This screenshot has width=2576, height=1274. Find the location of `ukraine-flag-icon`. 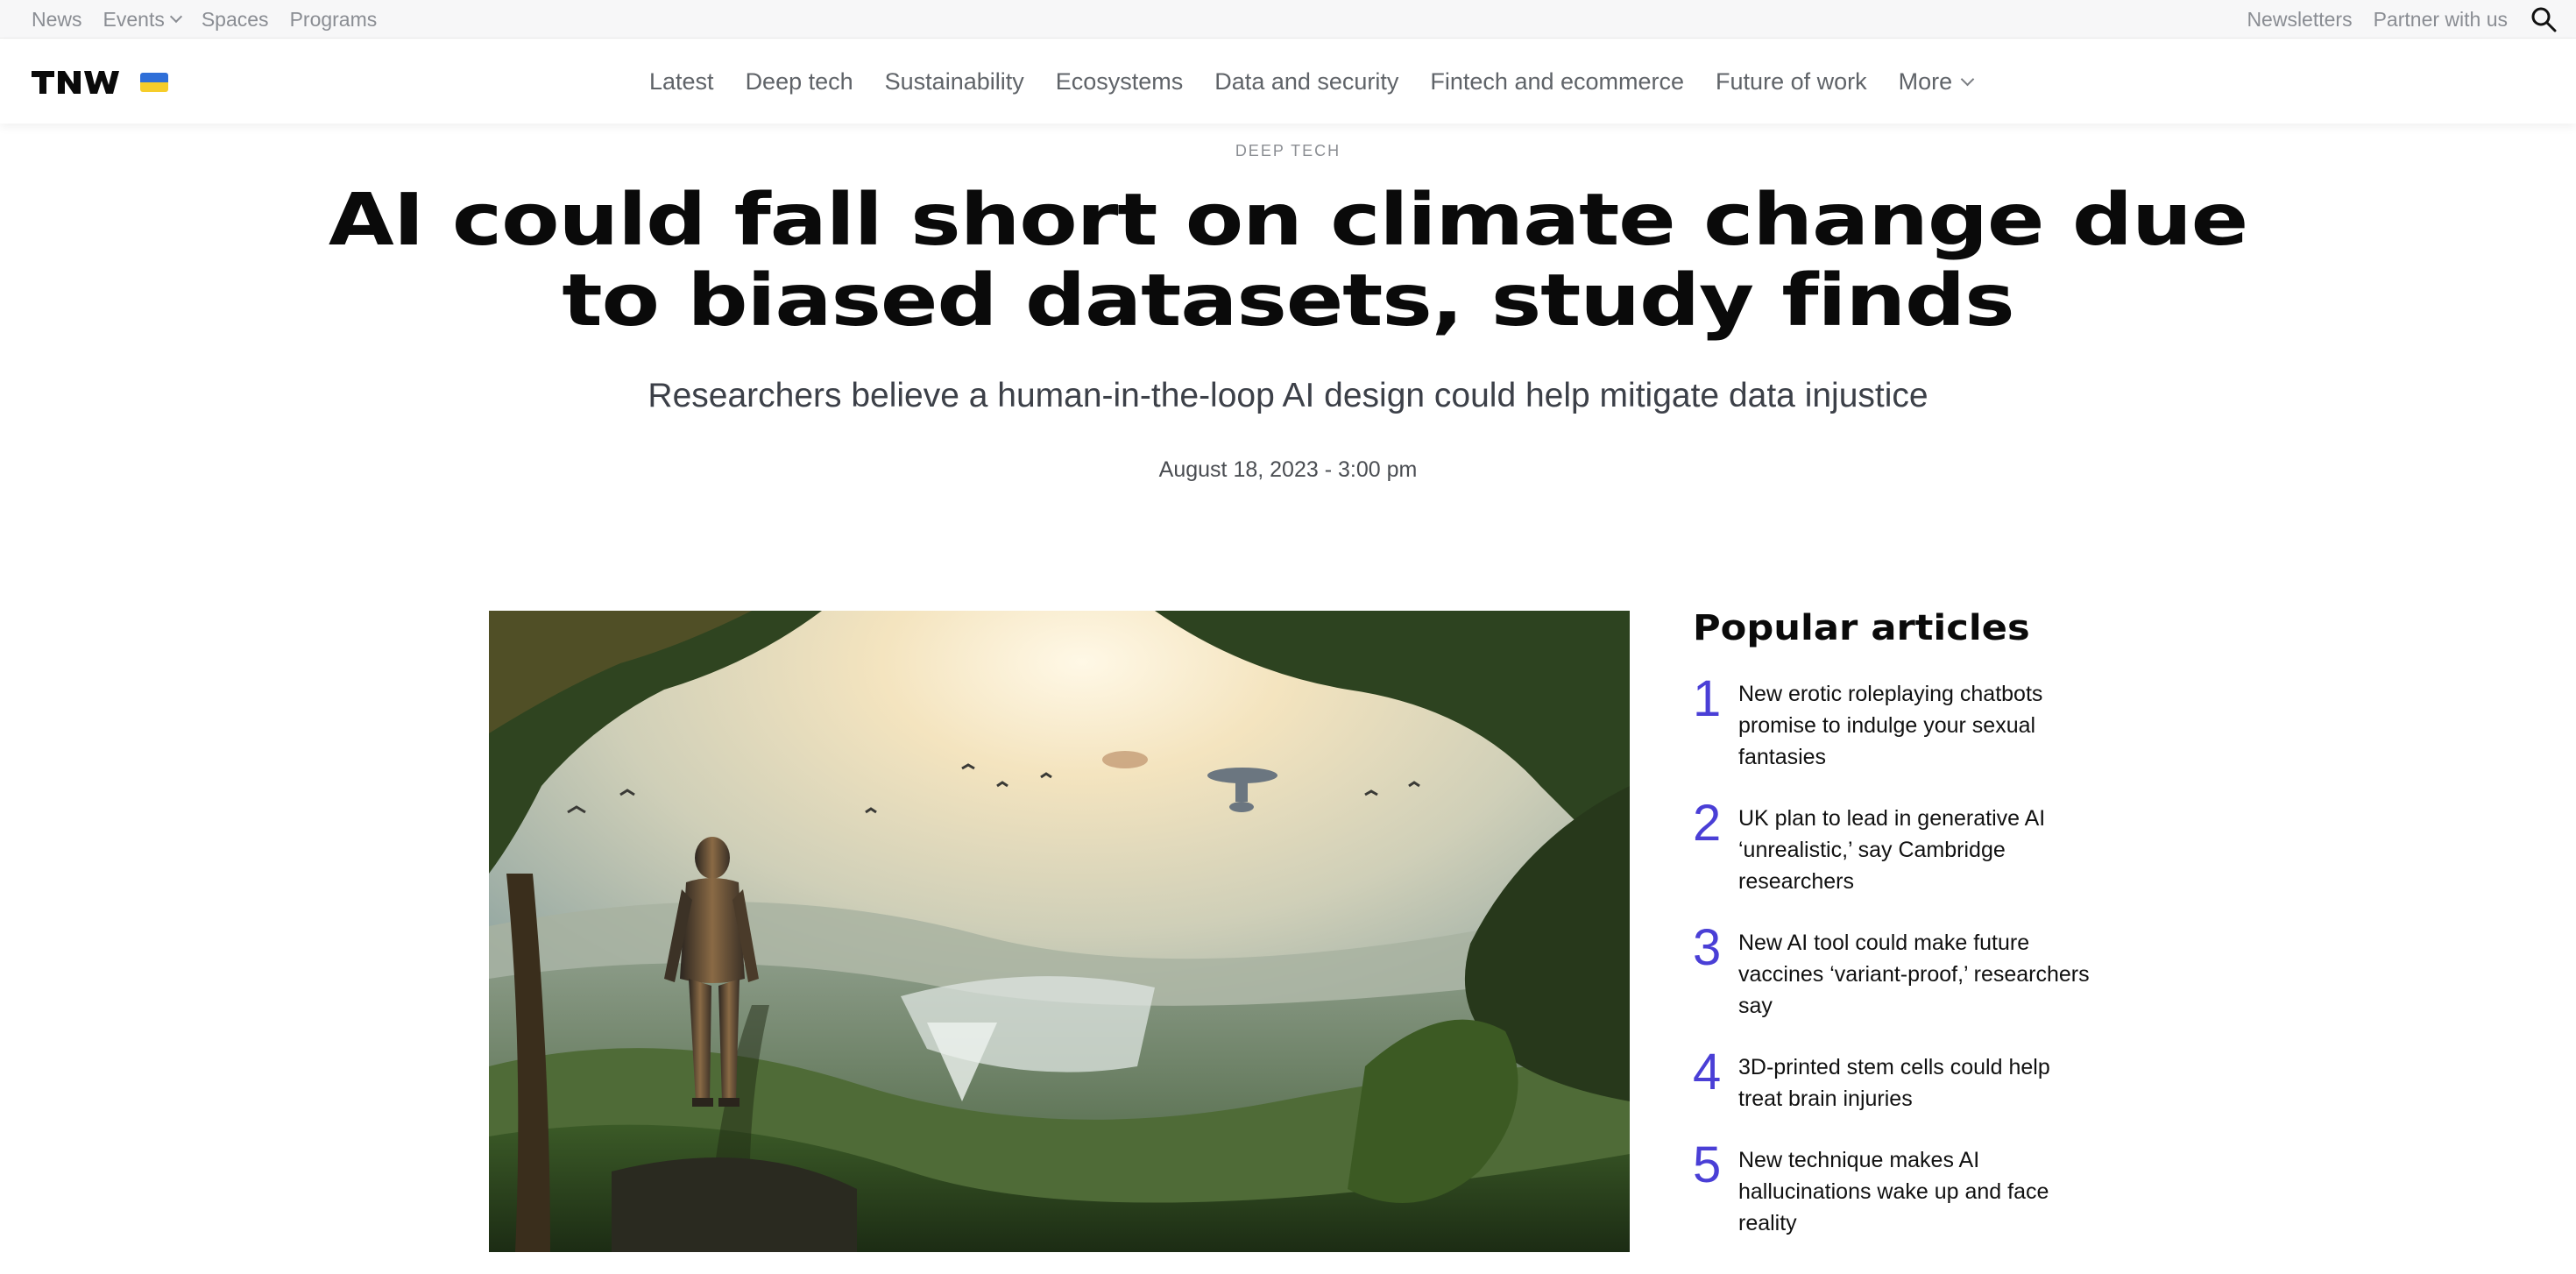

ukraine-flag-icon is located at coordinates (154, 82).